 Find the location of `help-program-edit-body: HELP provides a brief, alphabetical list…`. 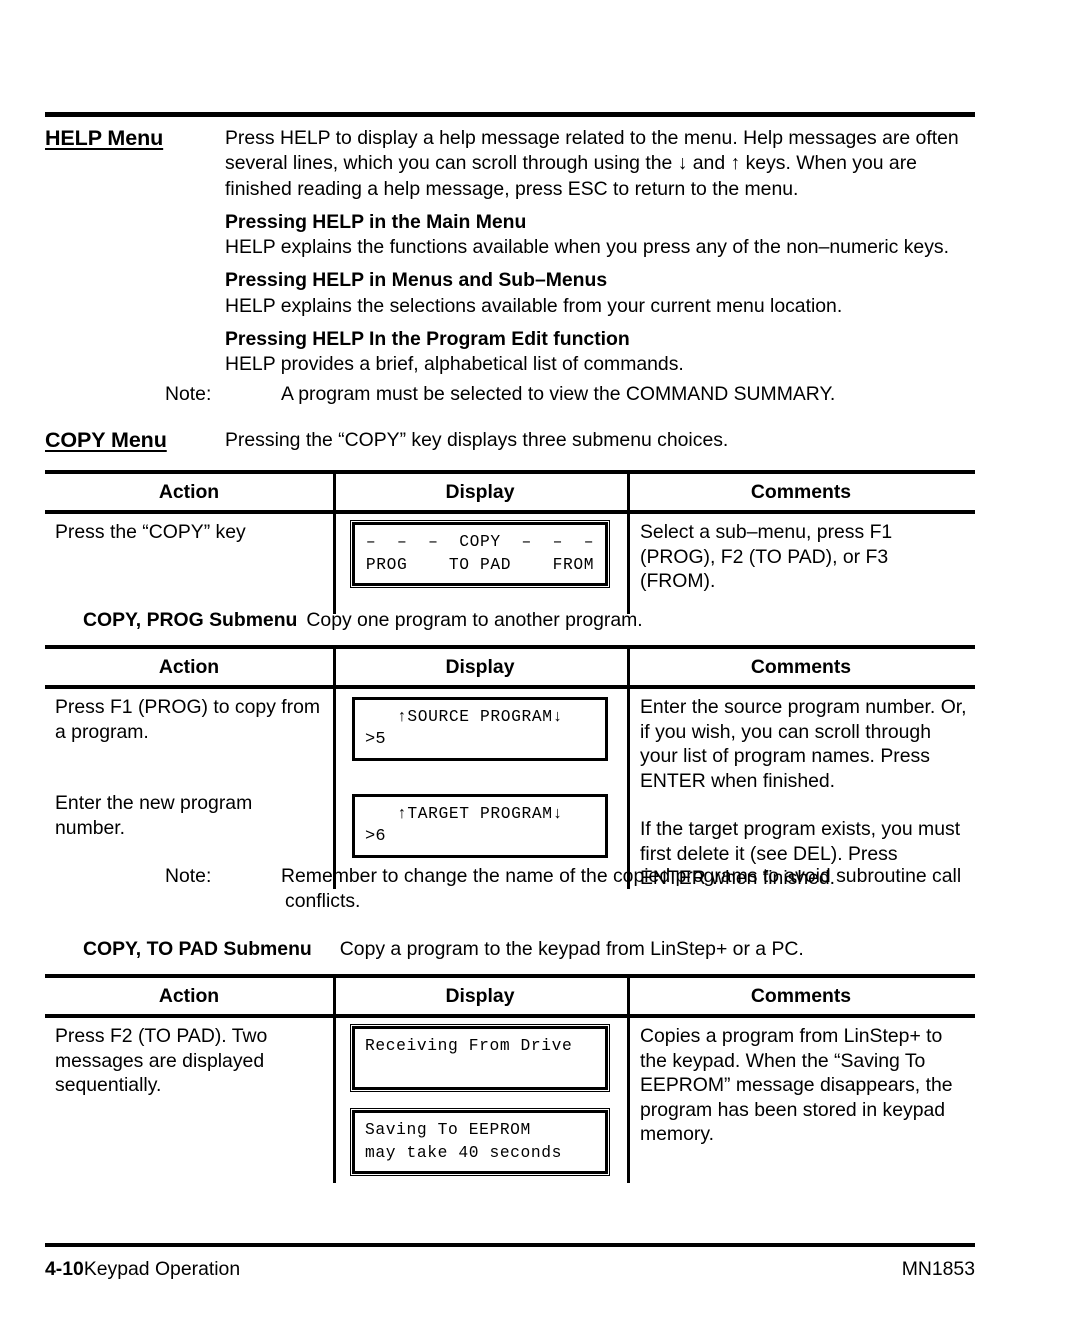

help-program-edit-body: HELP provides a brief, alphabetical list… is located at coordinates (454, 364).